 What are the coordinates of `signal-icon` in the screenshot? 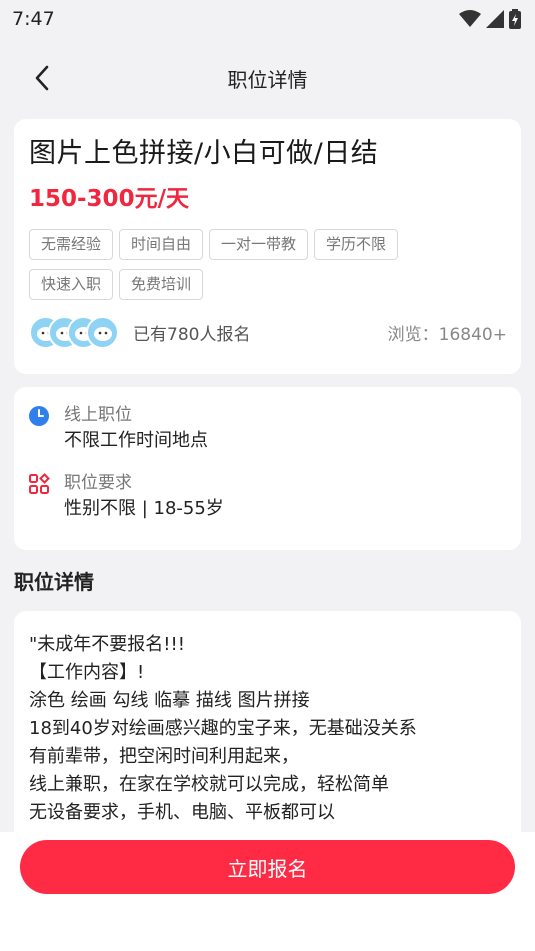 It's located at (495, 19).